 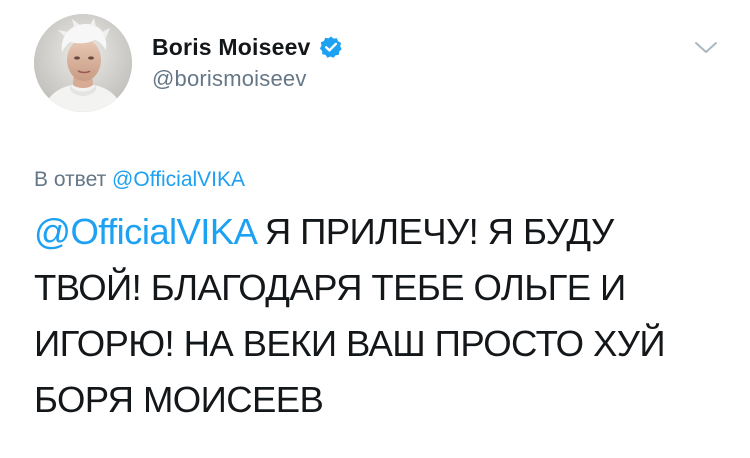 What do you see at coordinates (434, 231) in the screenshot?
I see `tweet-text-line-1-rest: Я ПРИЛЕЧУ! Я БУДУ` at bounding box center [434, 231].